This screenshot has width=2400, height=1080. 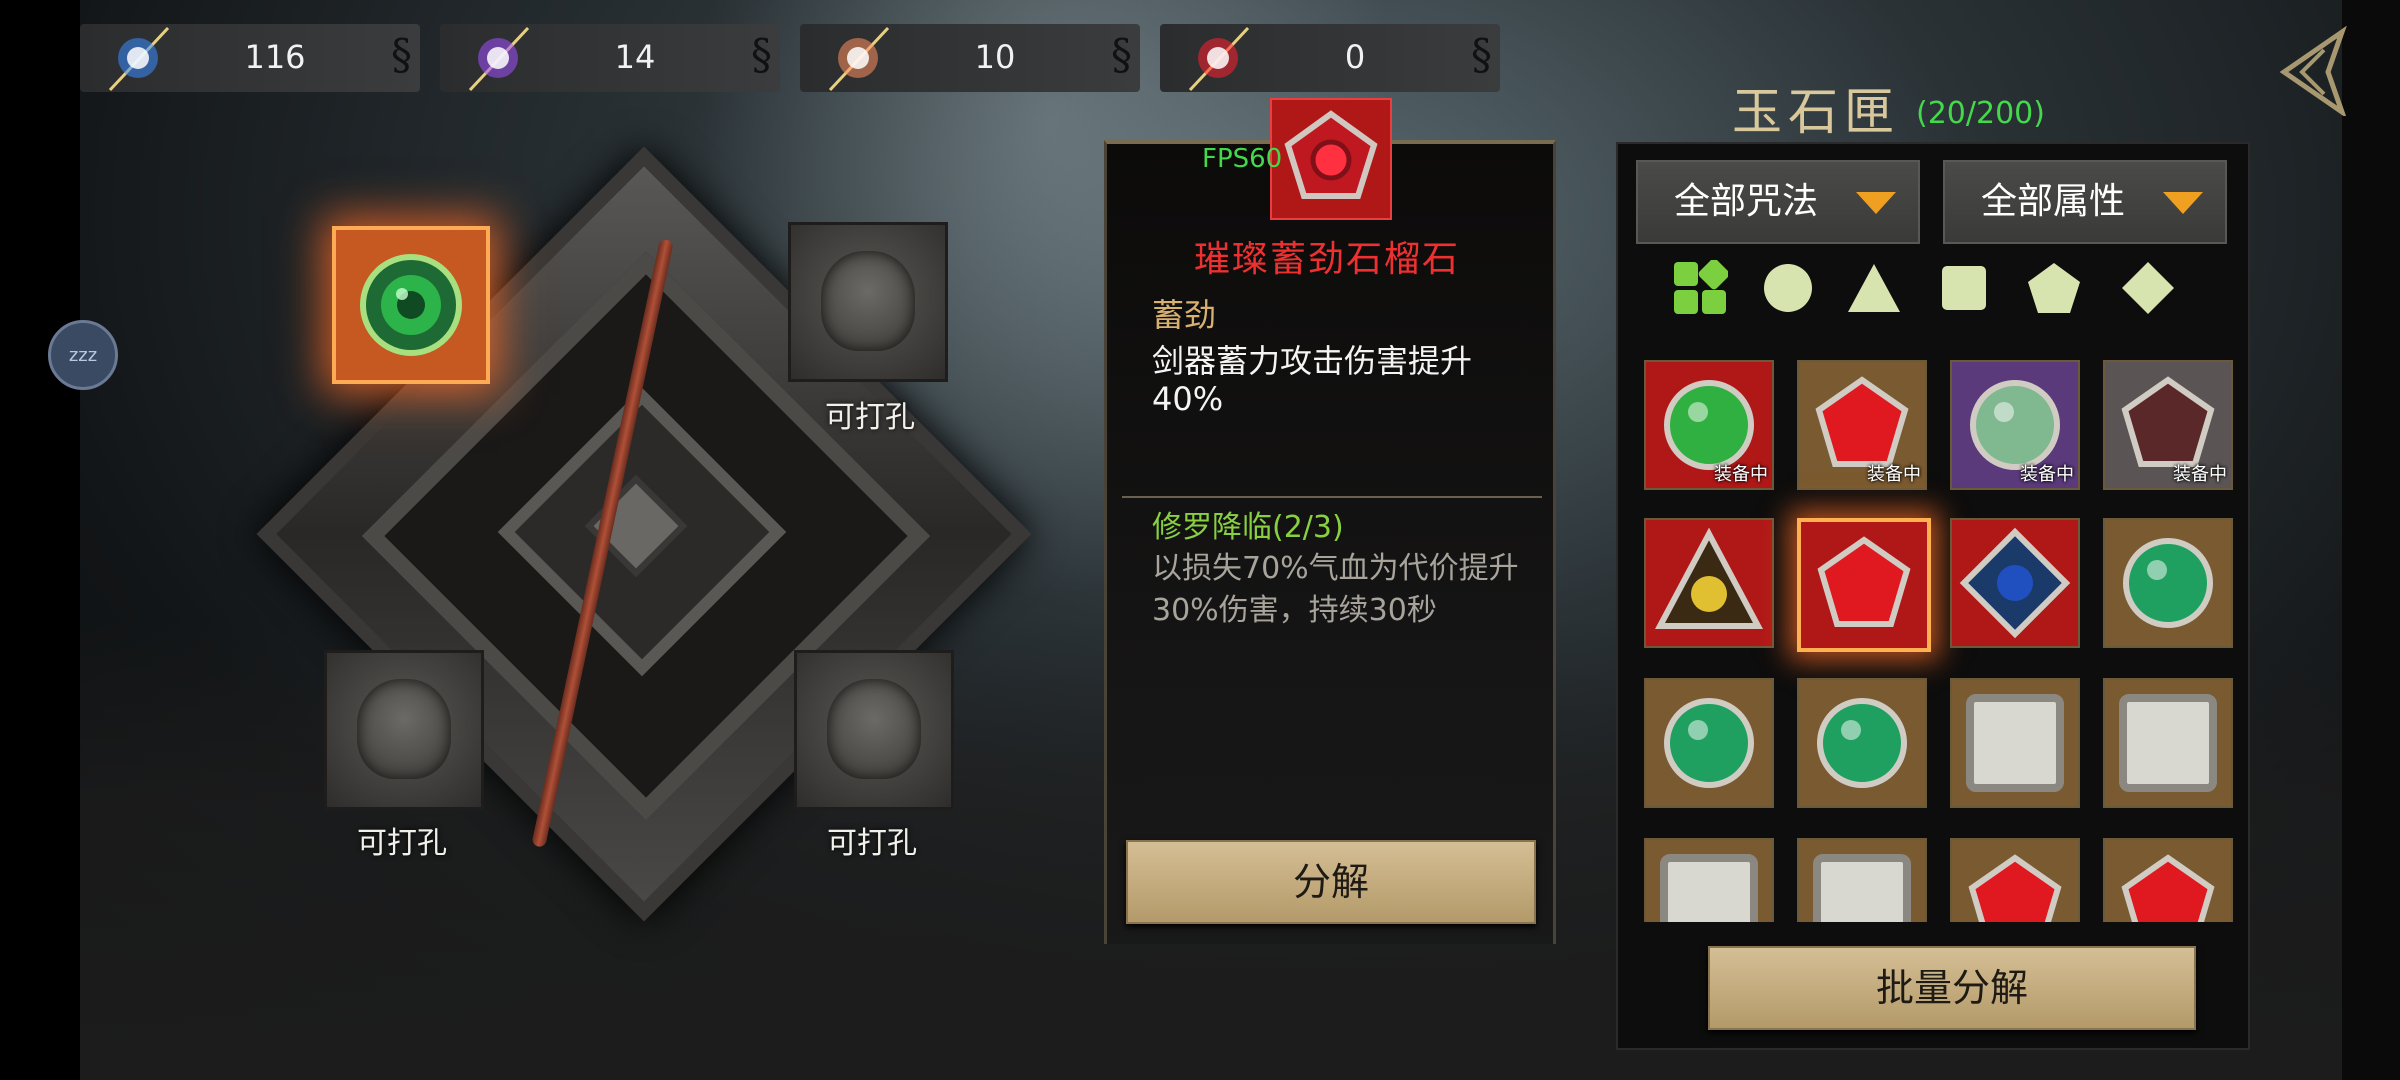 I want to click on triangle-gem-icon, so click(x=1709, y=578).